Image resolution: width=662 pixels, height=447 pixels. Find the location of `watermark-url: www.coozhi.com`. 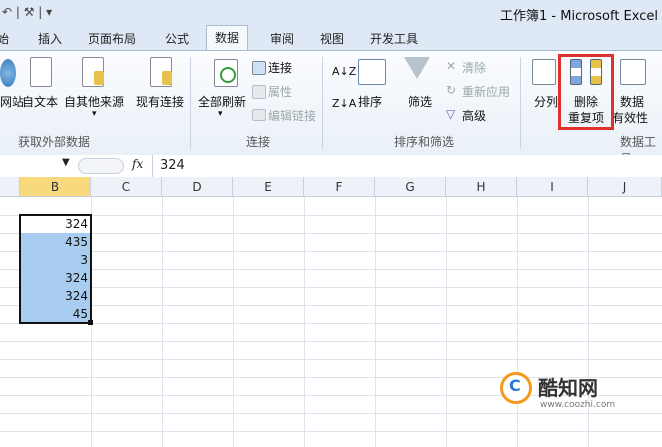

watermark-url: www.coozhi.com is located at coordinates (578, 405).